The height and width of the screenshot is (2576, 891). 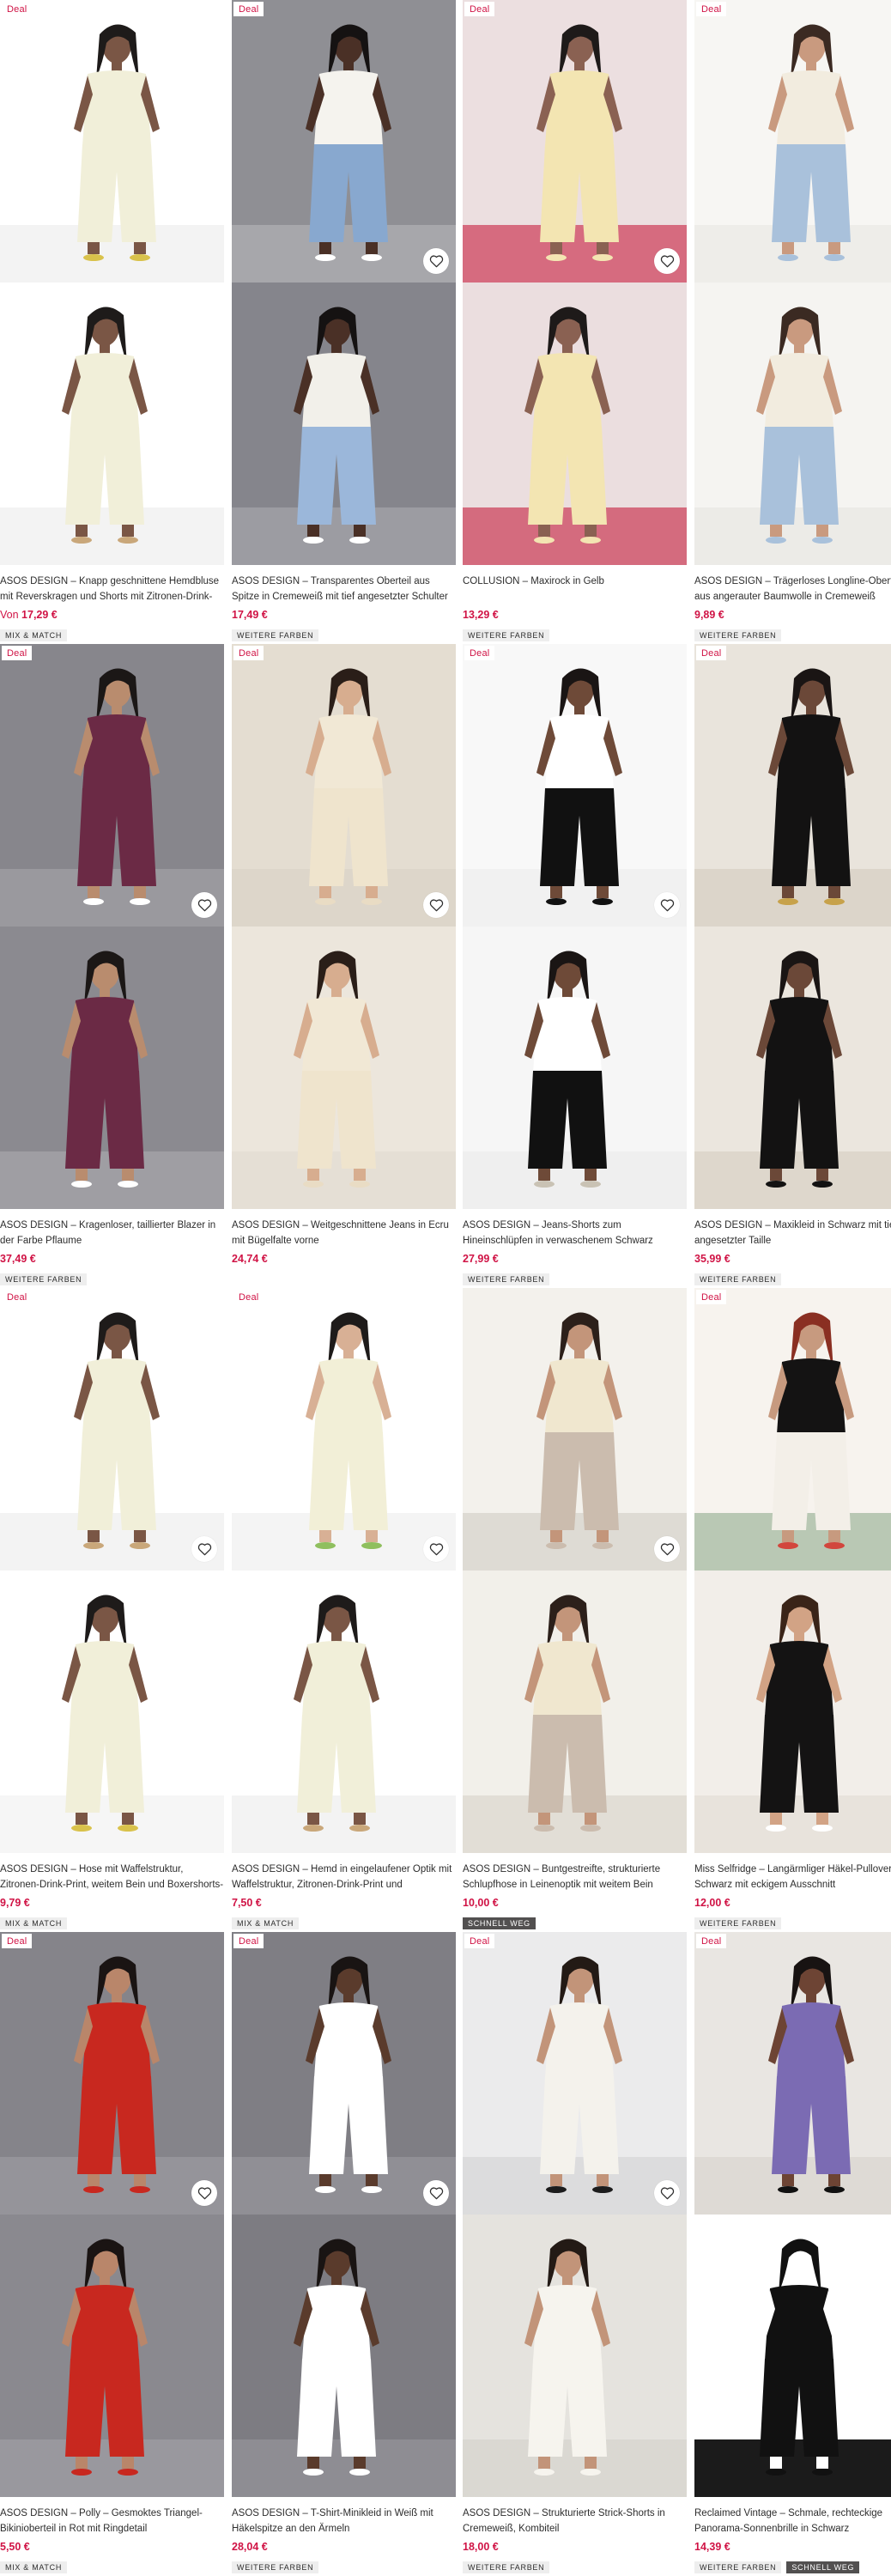 I want to click on product-price: 27,99 €, so click(x=481, y=1259).